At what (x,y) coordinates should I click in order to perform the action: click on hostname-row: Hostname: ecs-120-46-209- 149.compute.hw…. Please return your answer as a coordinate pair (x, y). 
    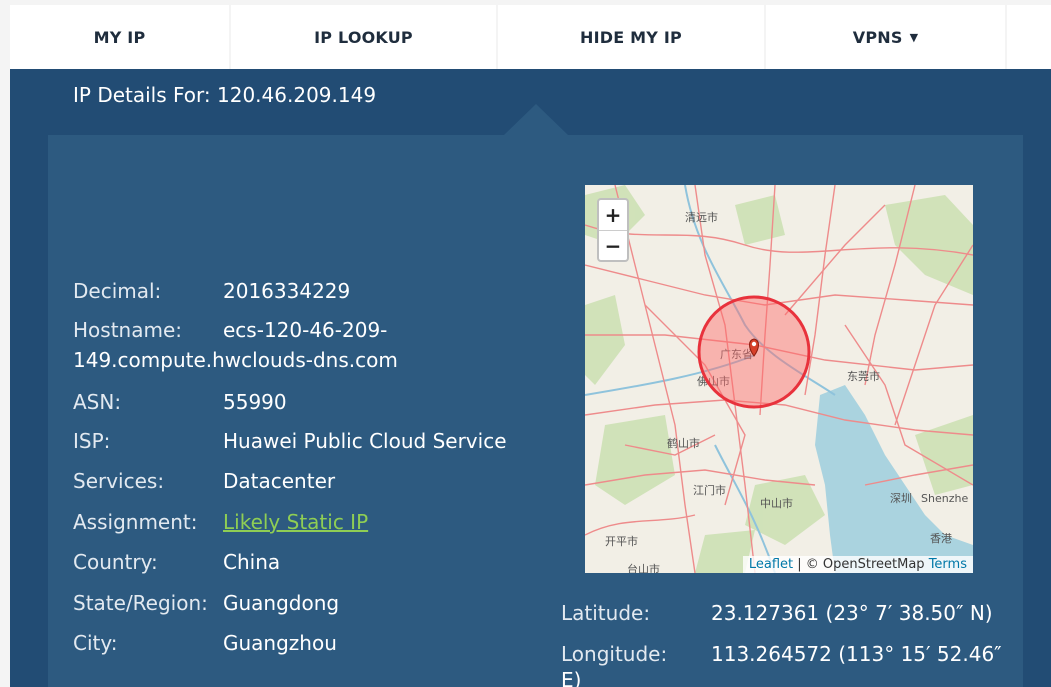
    Looking at the image, I should click on (298, 345).